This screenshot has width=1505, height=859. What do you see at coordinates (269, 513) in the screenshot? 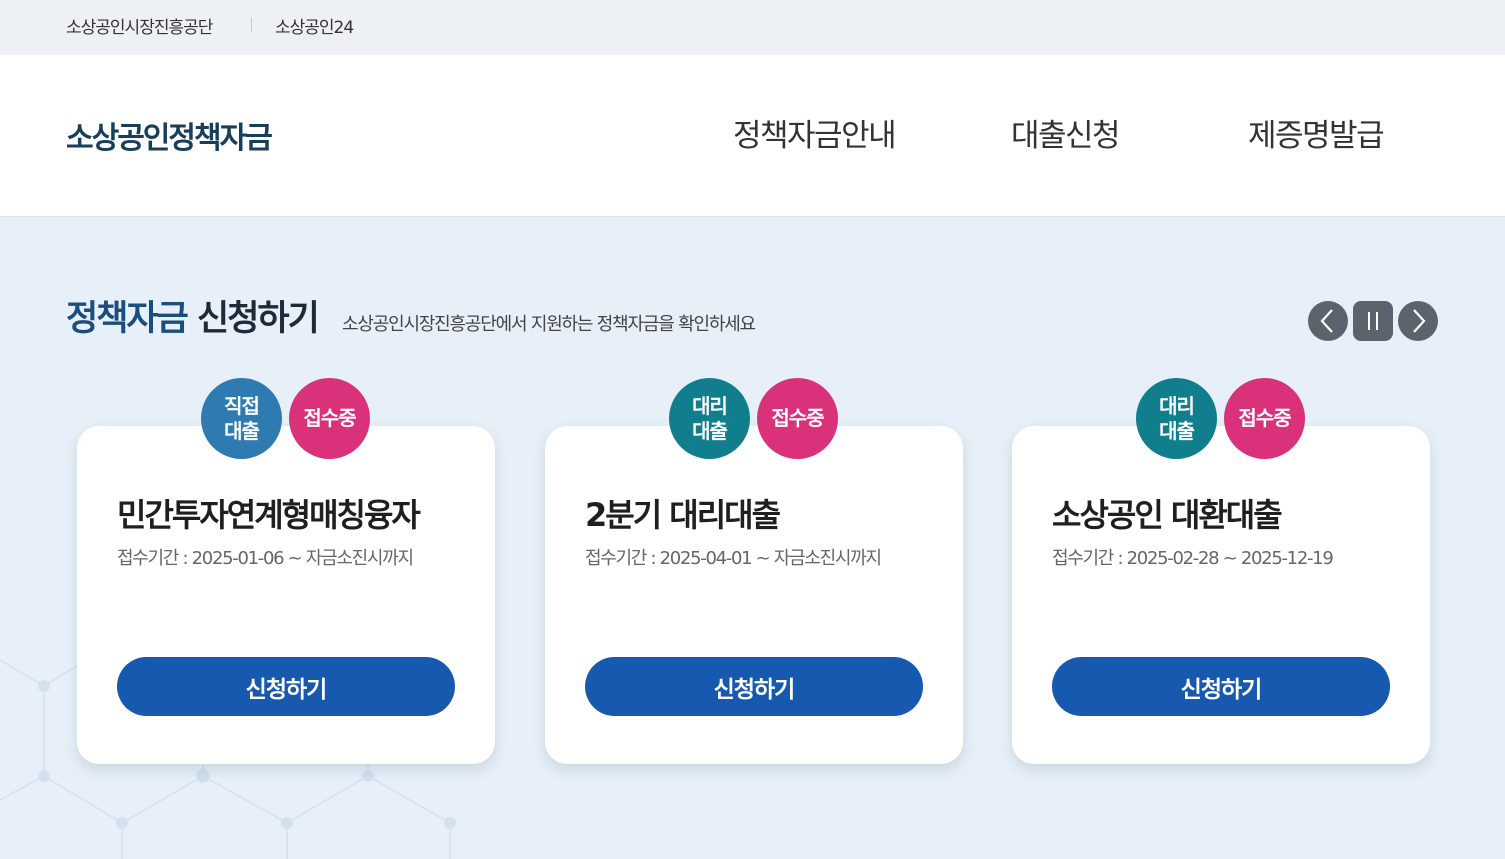
I see `fund-card-title: 민간투자연계형매칭융자` at bounding box center [269, 513].